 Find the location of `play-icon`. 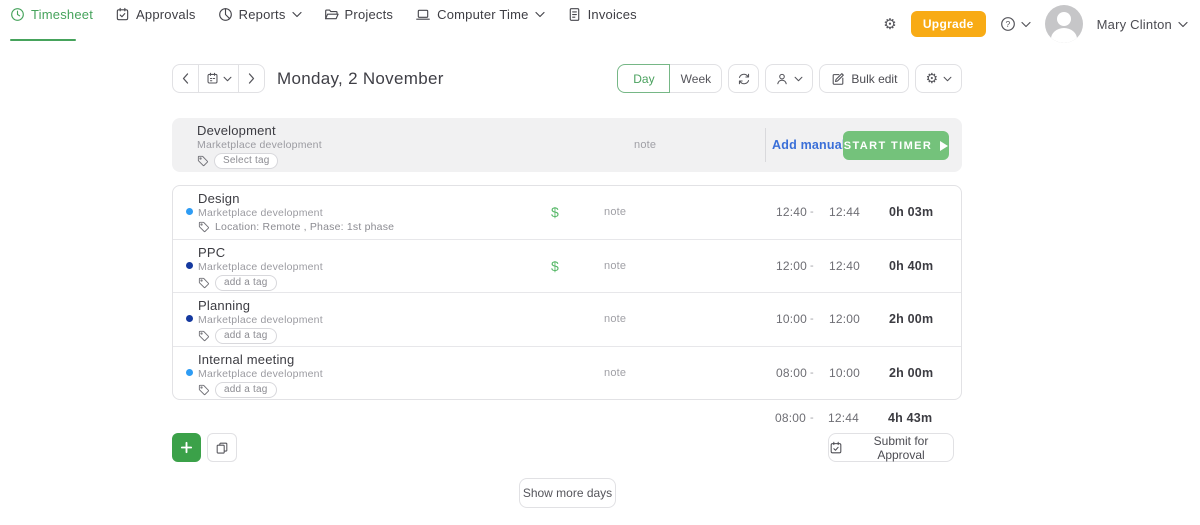

play-icon is located at coordinates (944, 145).